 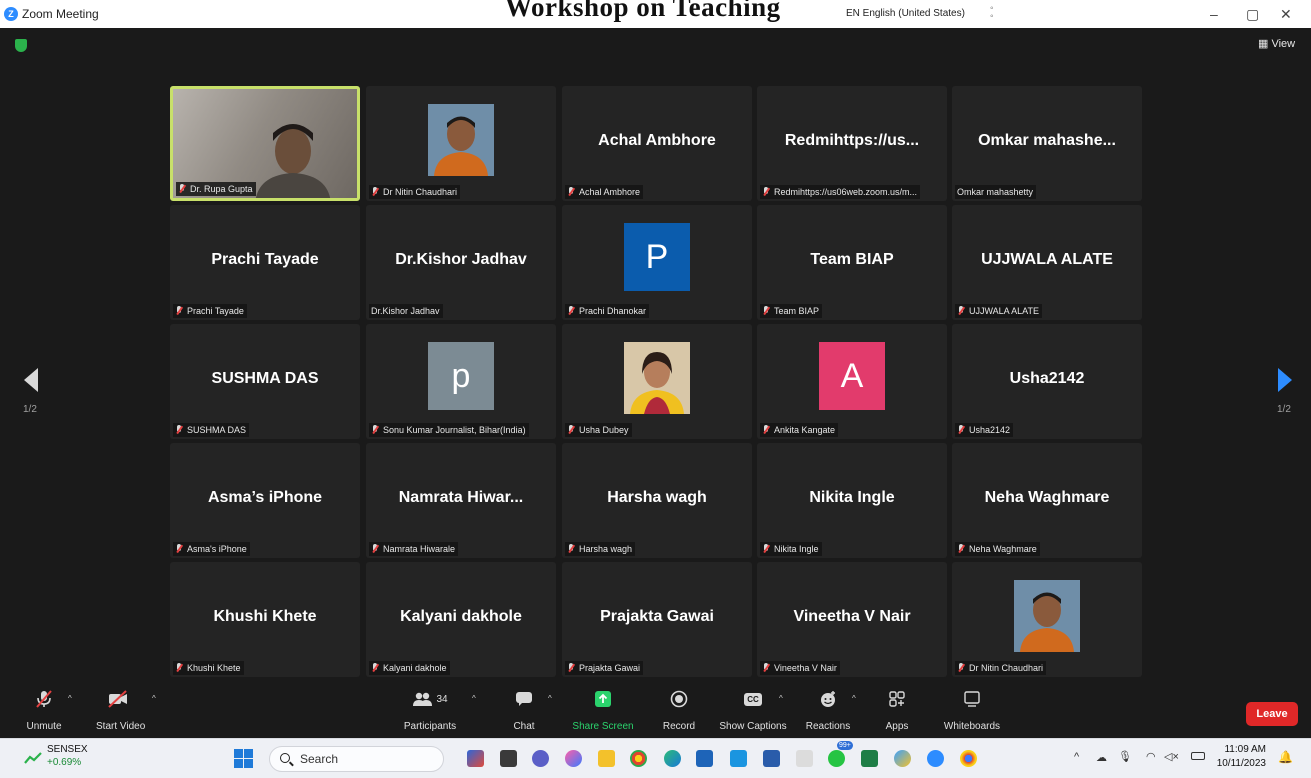 What do you see at coordinates (797, 311) in the screenshot?
I see `participant-name-text: Team BIAP` at bounding box center [797, 311].